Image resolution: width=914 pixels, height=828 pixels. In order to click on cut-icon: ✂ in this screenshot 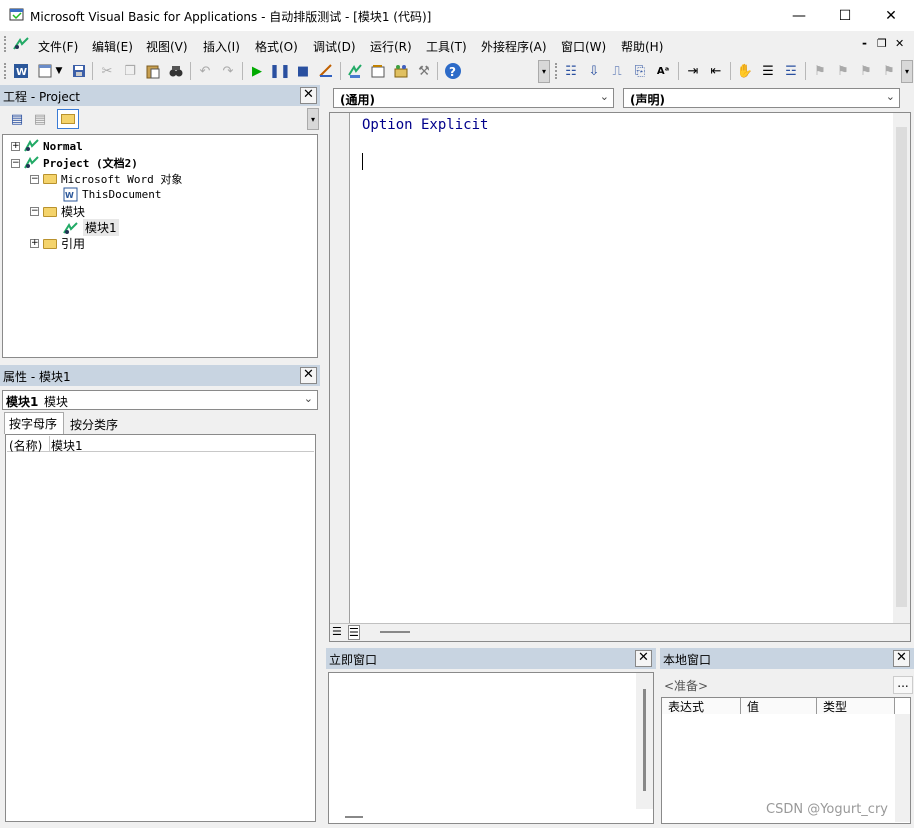, I will do `click(107, 71)`.